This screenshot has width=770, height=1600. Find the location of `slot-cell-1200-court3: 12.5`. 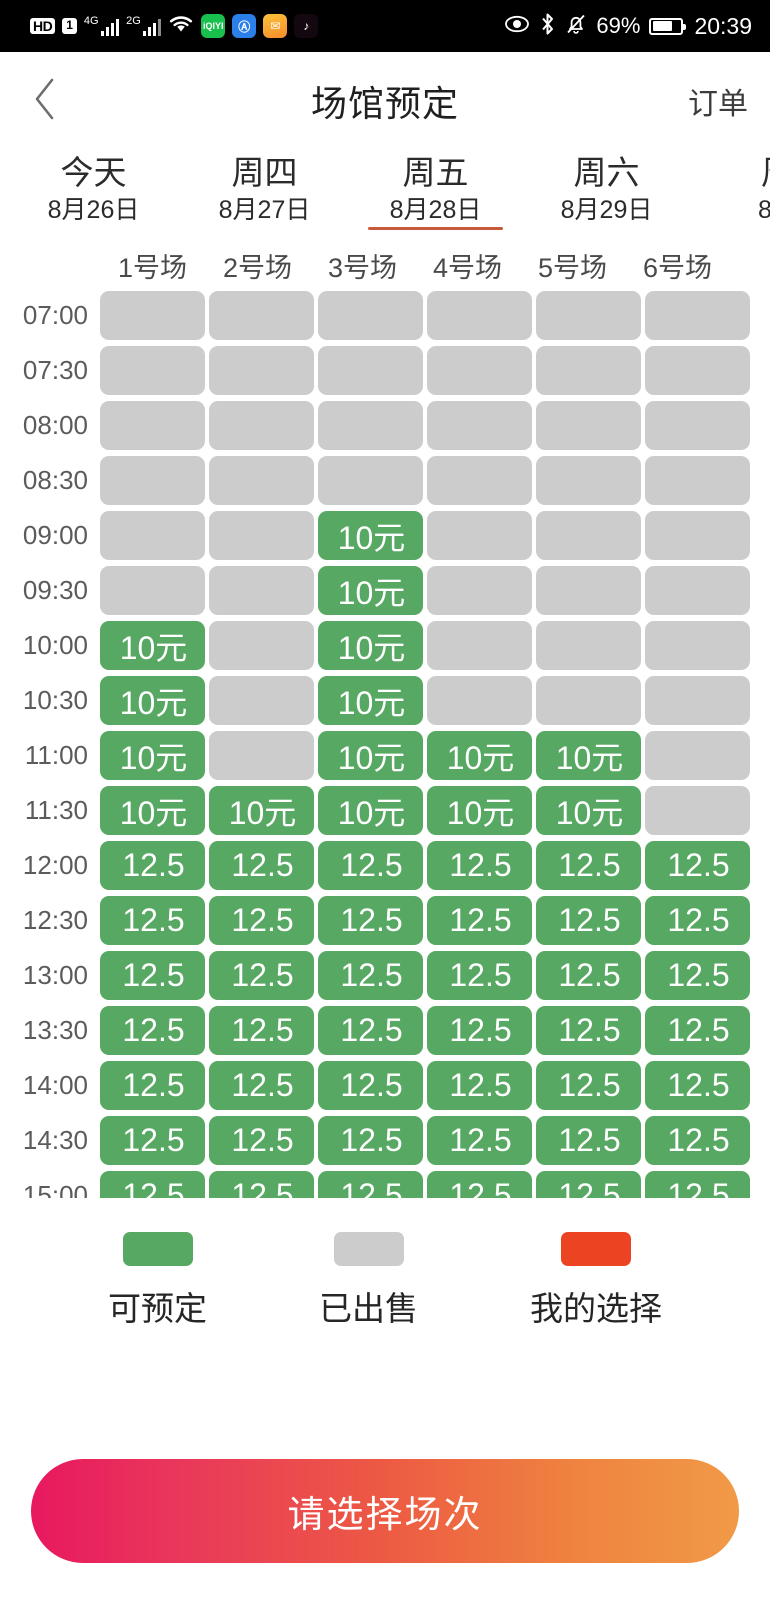

slot-cell-1200-court3: 12.5 is located at coordinates (370, 865).